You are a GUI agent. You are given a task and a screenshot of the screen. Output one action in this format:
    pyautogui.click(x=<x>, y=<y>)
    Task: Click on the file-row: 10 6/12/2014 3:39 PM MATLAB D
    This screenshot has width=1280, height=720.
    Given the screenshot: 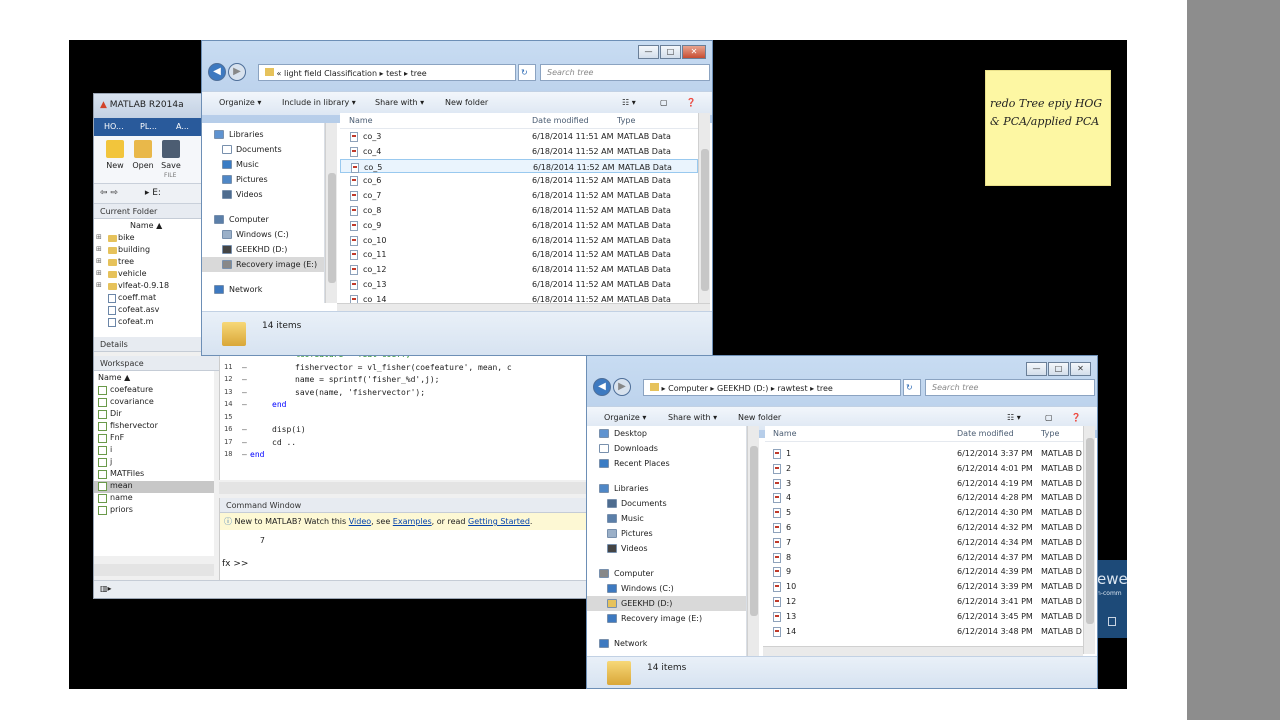 What is the action you would take?
    pyautogui.click(x=924, y=586)
    